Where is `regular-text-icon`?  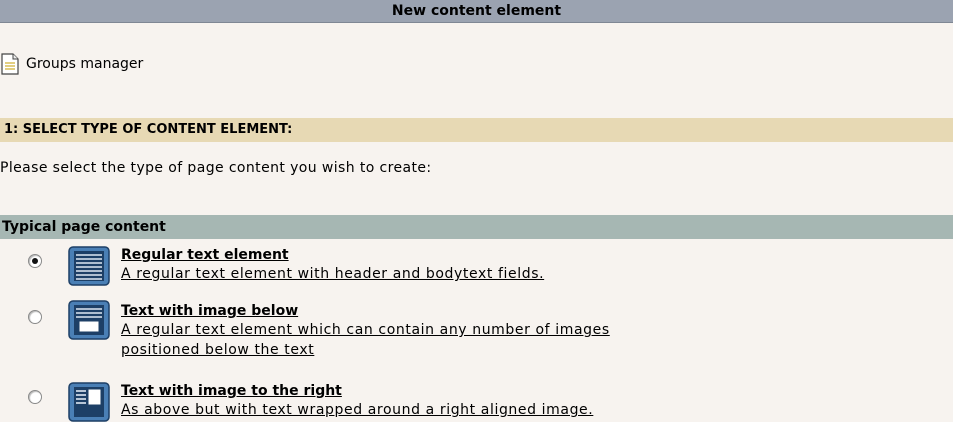
regular-text-icon is located at coordinates (89, 266).